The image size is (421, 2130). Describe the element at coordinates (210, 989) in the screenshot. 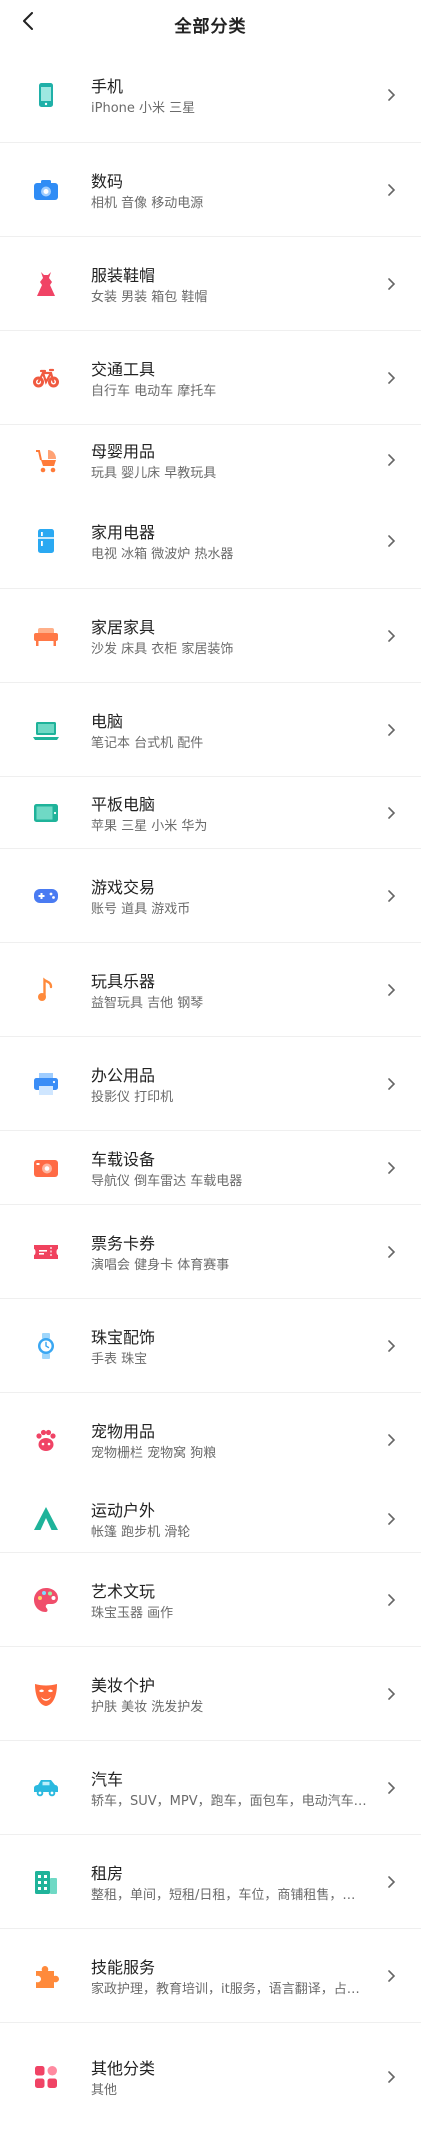

I see `category-row: 玩具乐器 益智玩具 吉他 钢琴` at that location.